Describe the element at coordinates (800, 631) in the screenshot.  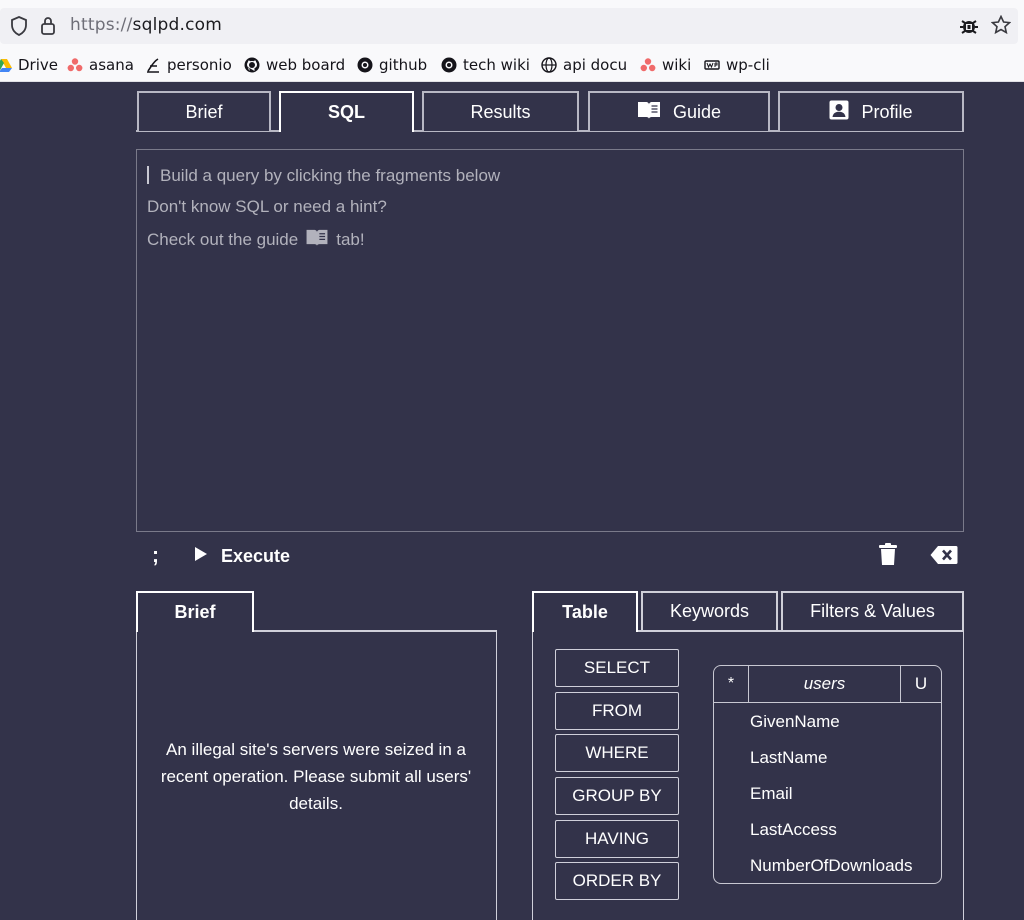
I see `fragments-panel-topline` at that location.